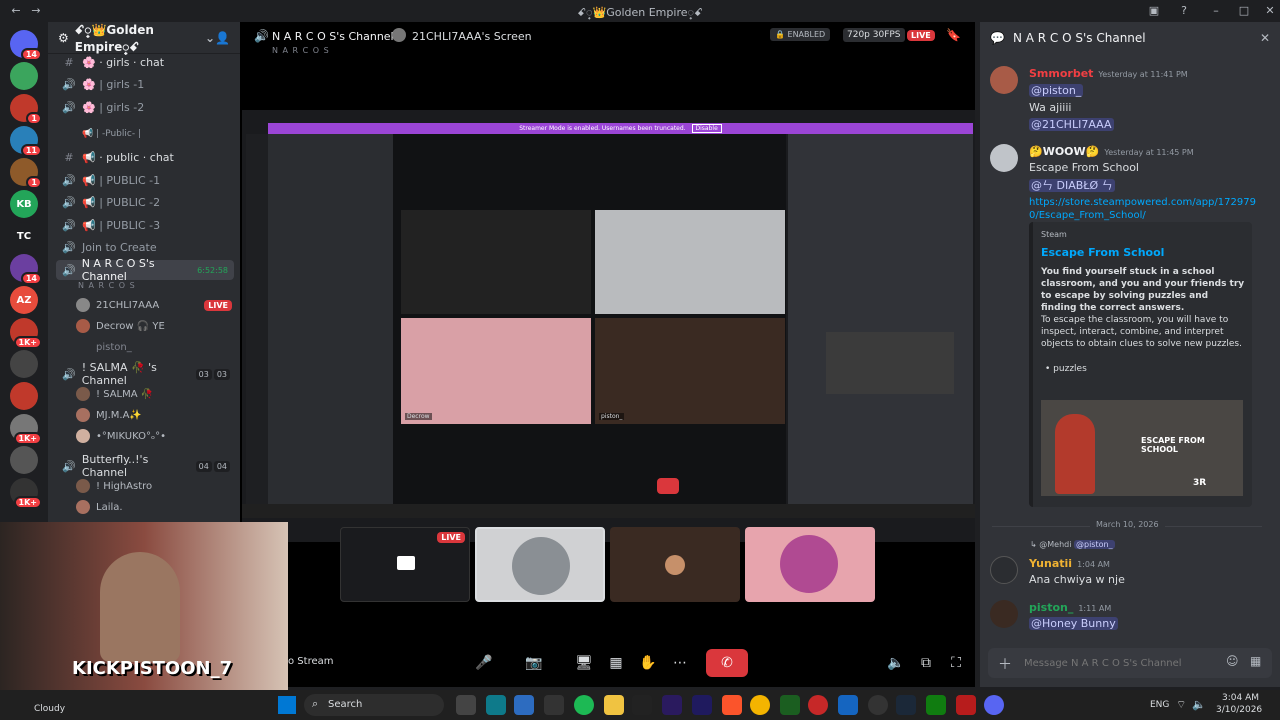 The height and width of the screenshot is (720, 1280). I want to click on apps-icon: ▦, so click(1255, 661).